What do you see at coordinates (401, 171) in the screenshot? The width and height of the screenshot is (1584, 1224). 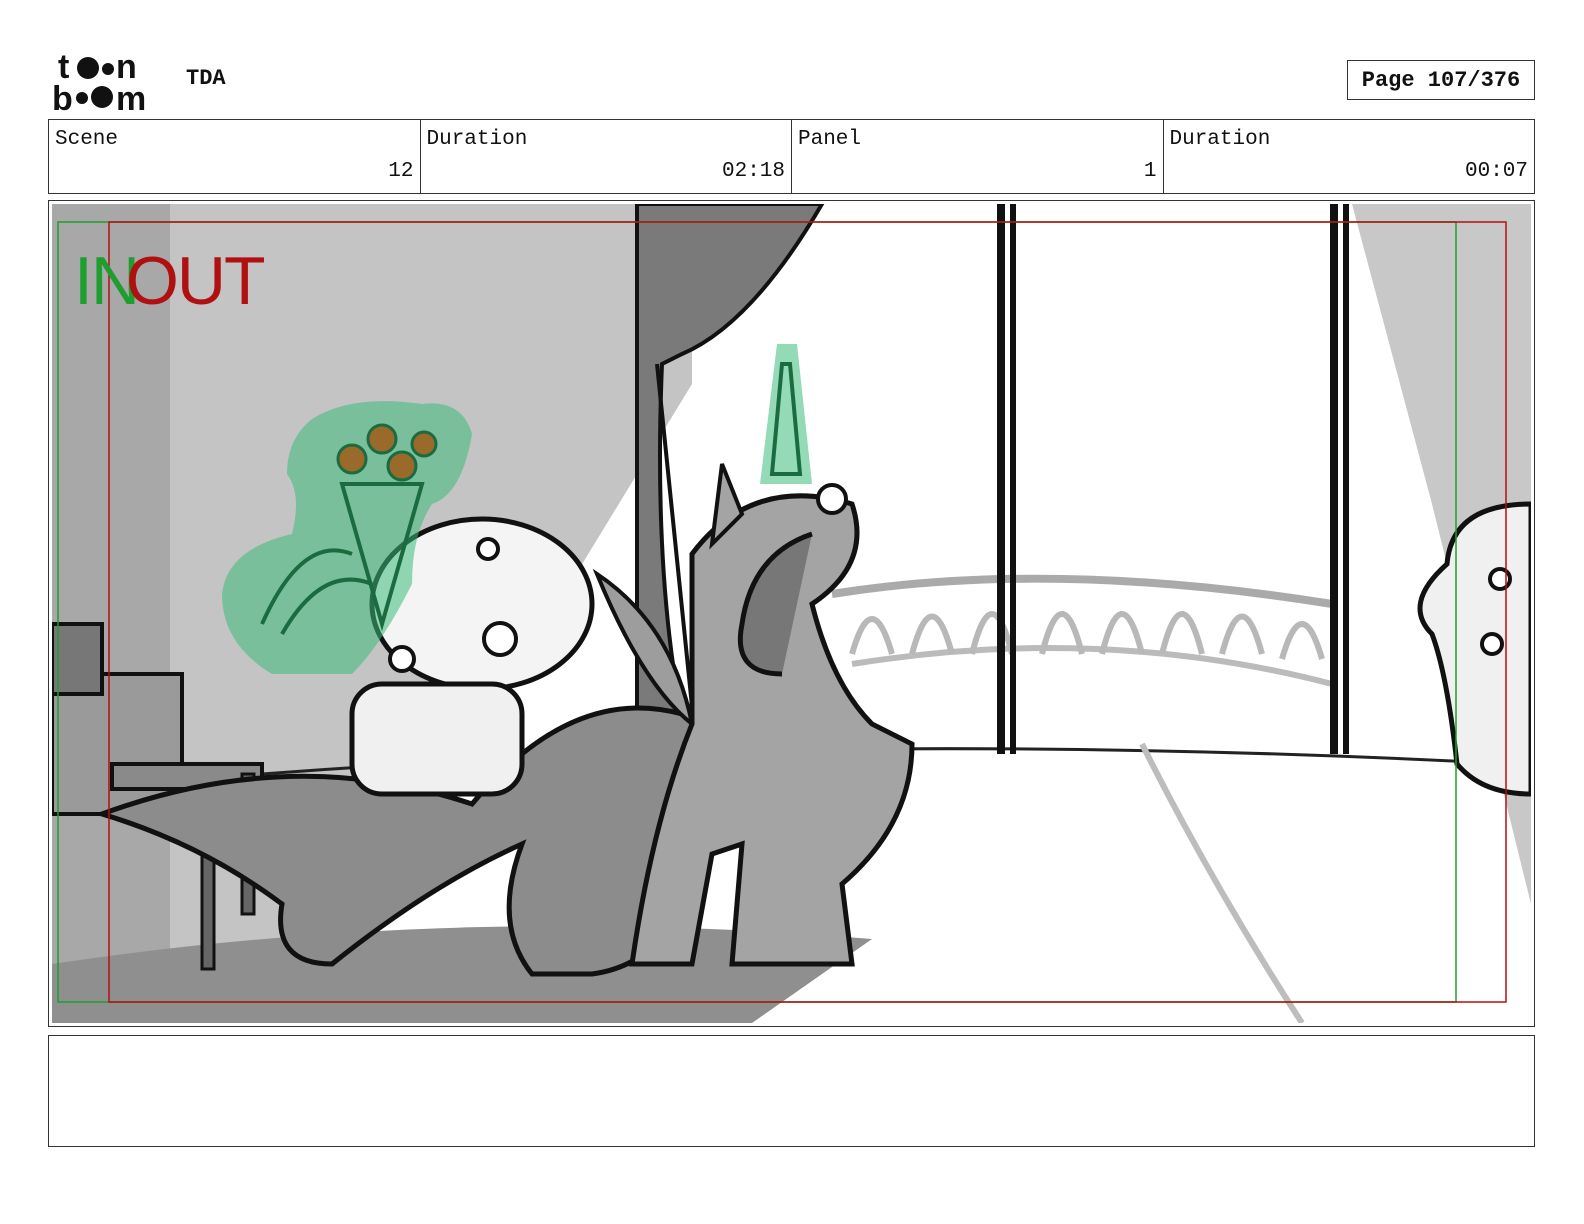 I see `scene-value: 12` at bounding box center [401, 171].